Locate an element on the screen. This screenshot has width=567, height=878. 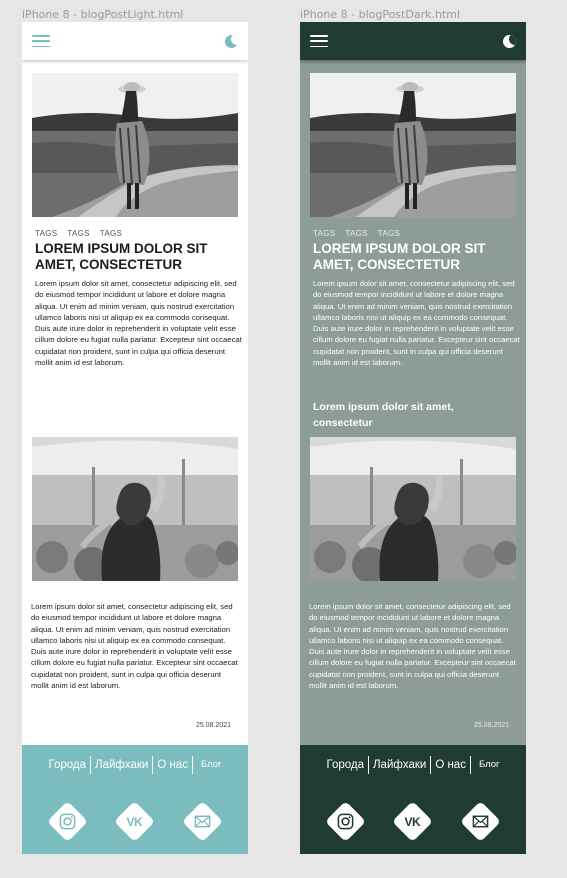
post-subheading: Lorem ipsum dolor sit amet, consectetur is located at coordinates (383, 415).